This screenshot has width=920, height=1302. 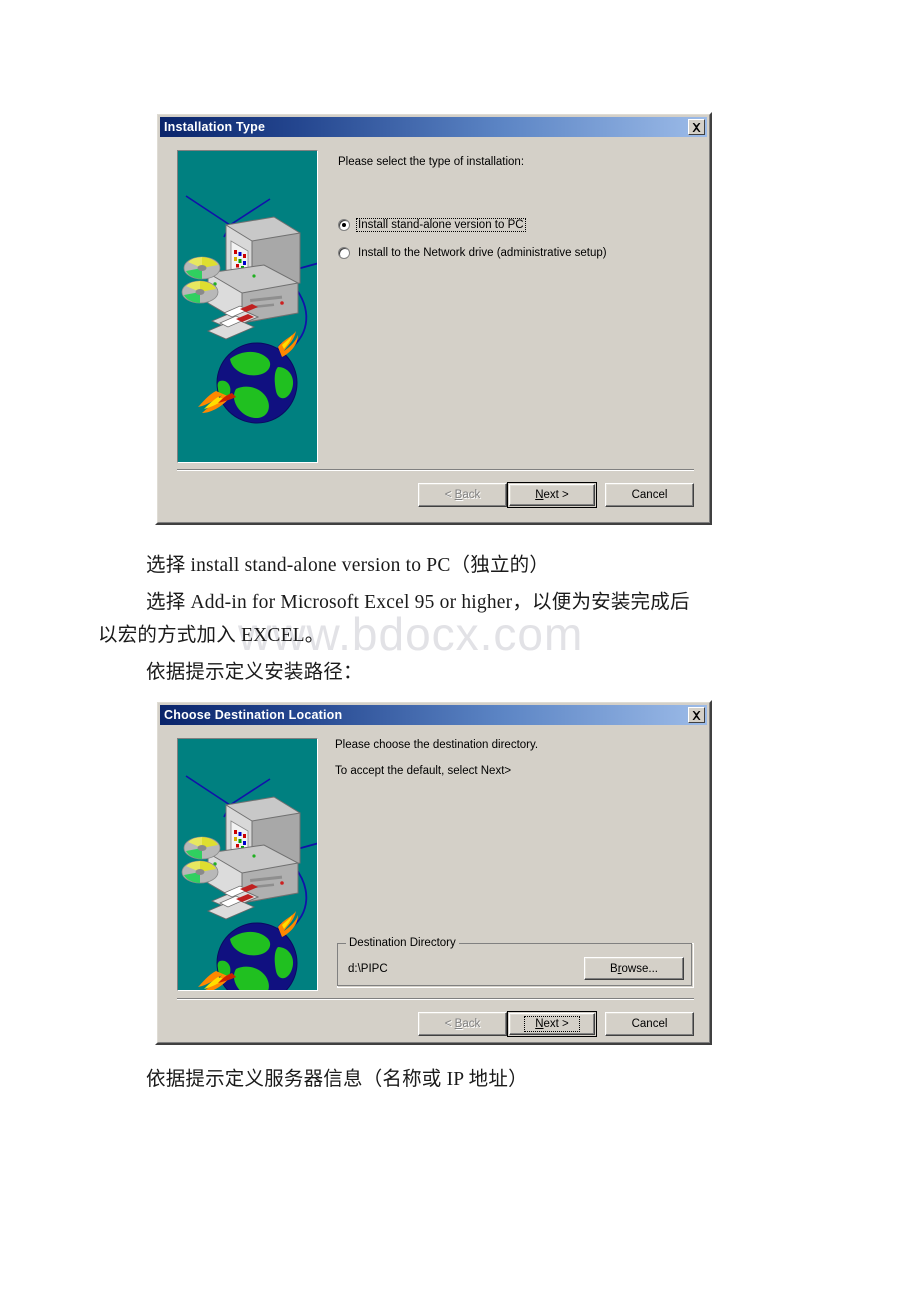 What do you see at coordinates (344, 225) in the screenshot?
I see `radio-button-selected-icon` at bounding box center [344, 225].